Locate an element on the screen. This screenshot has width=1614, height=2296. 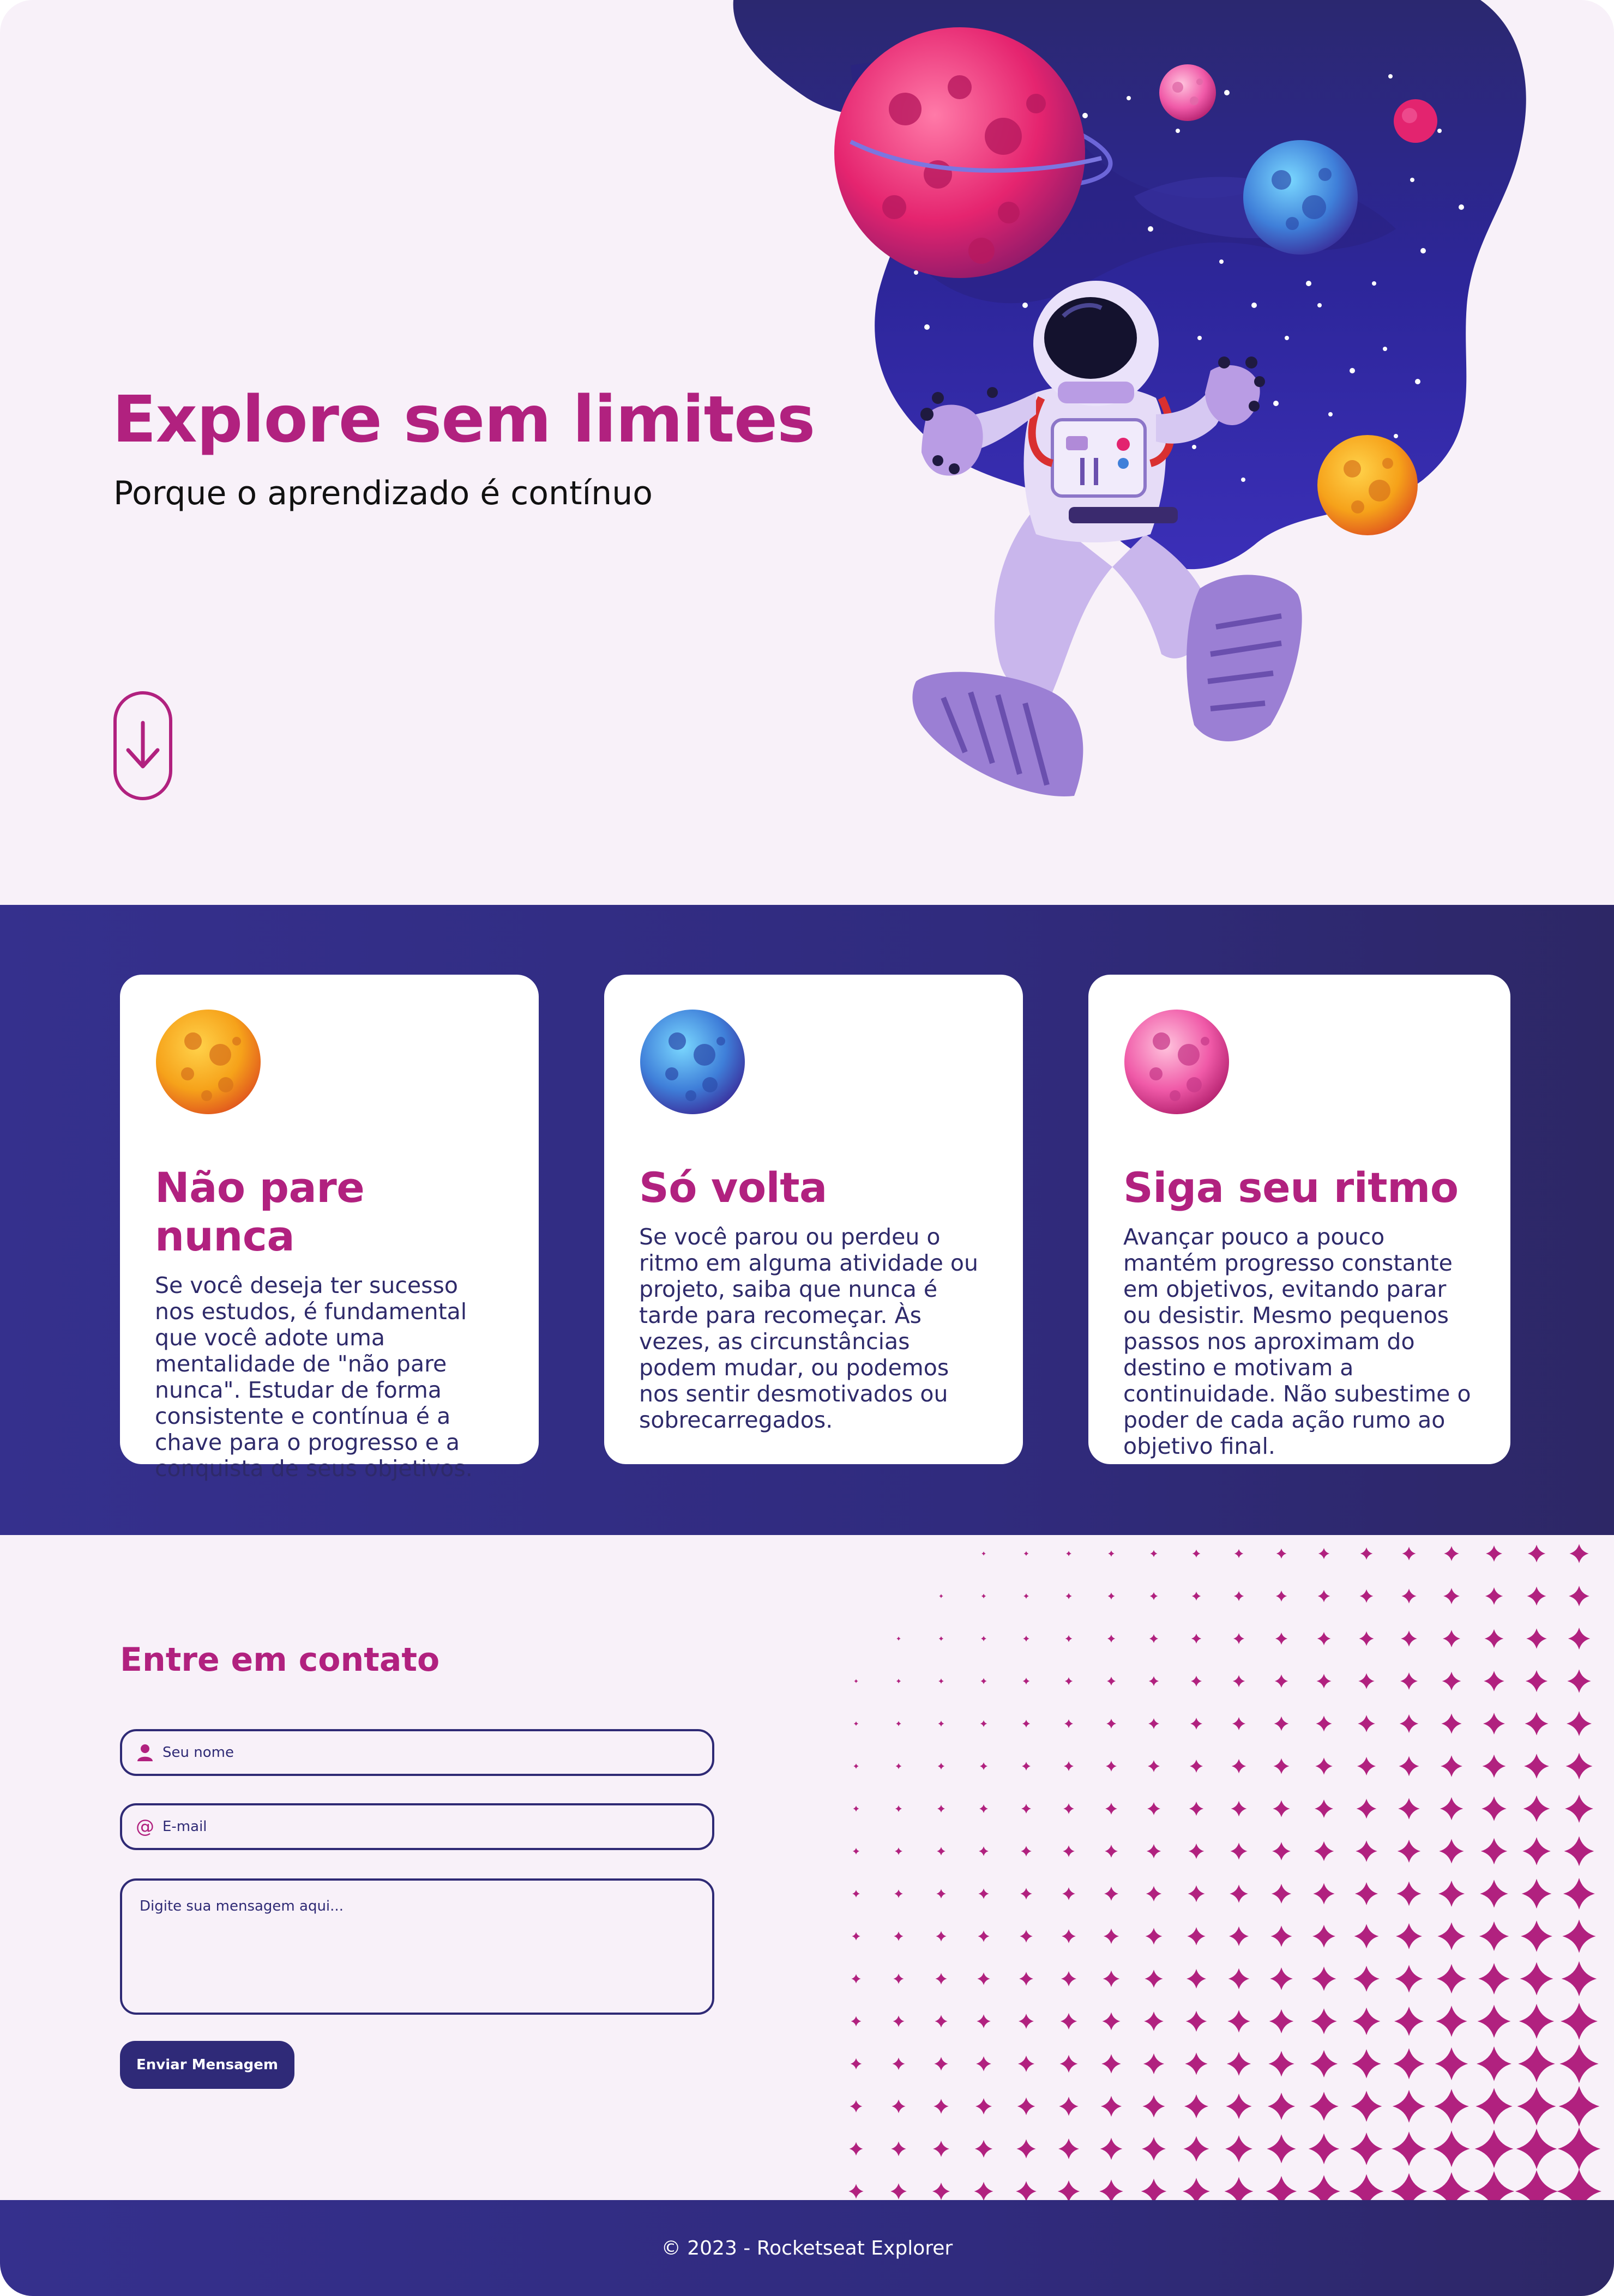
email-field: @ is located at coordinates (417, 1826).